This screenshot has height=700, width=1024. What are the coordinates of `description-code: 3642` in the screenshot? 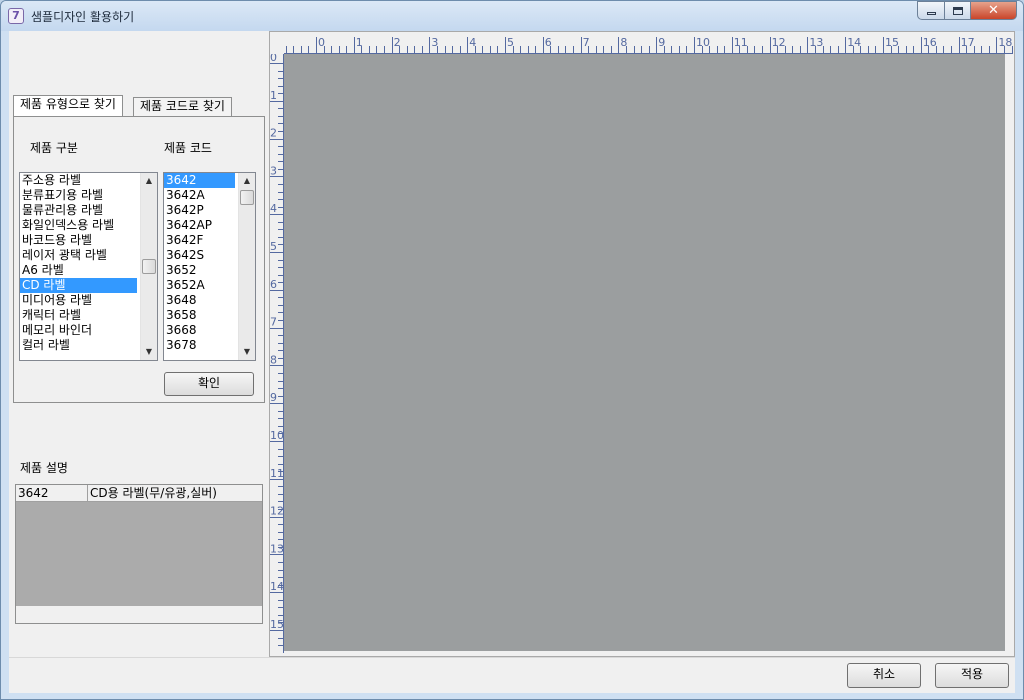 It's located at (52, 493).